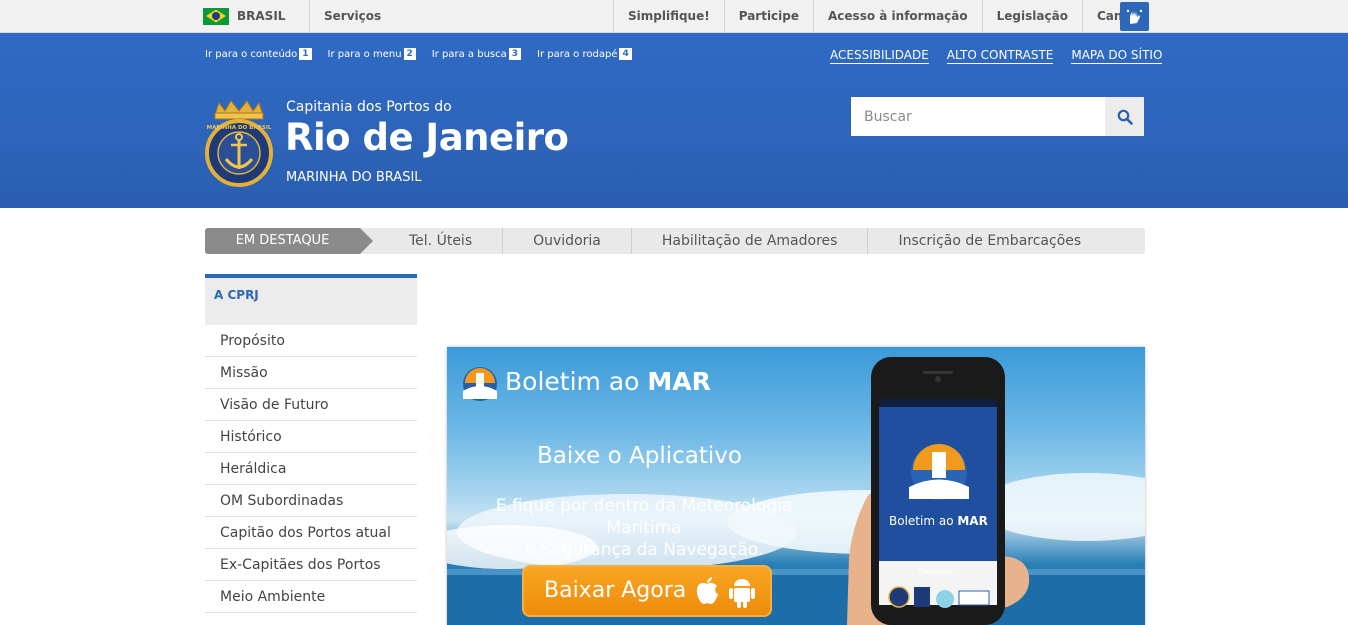 The image size is (1348, 625). What do you see at coordinates (749, 241) in the screenshot?
I see `habilitacao-amadores-link: Habilitação de Amadores` at bounding box center [749, 241].